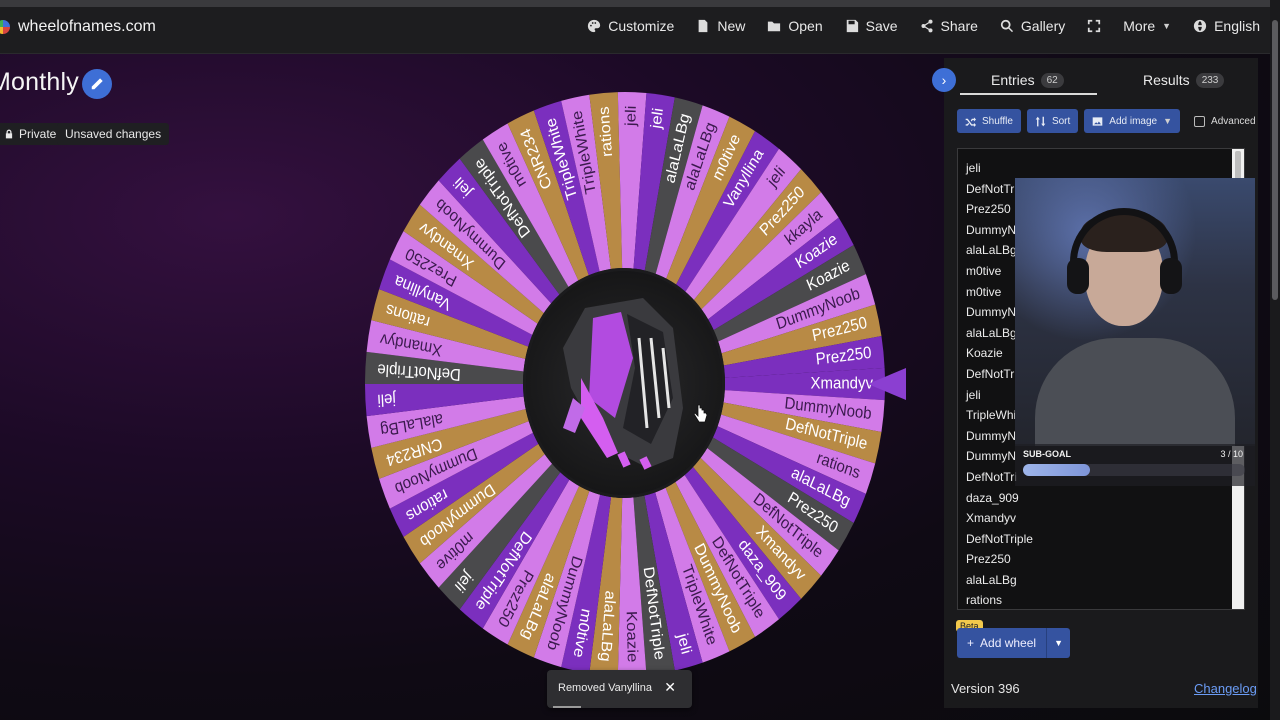  What do you see at coordinates (1101, 559) in the screenshot?
I see `entry-line: Prez250` at bounding box center [1101, 559].